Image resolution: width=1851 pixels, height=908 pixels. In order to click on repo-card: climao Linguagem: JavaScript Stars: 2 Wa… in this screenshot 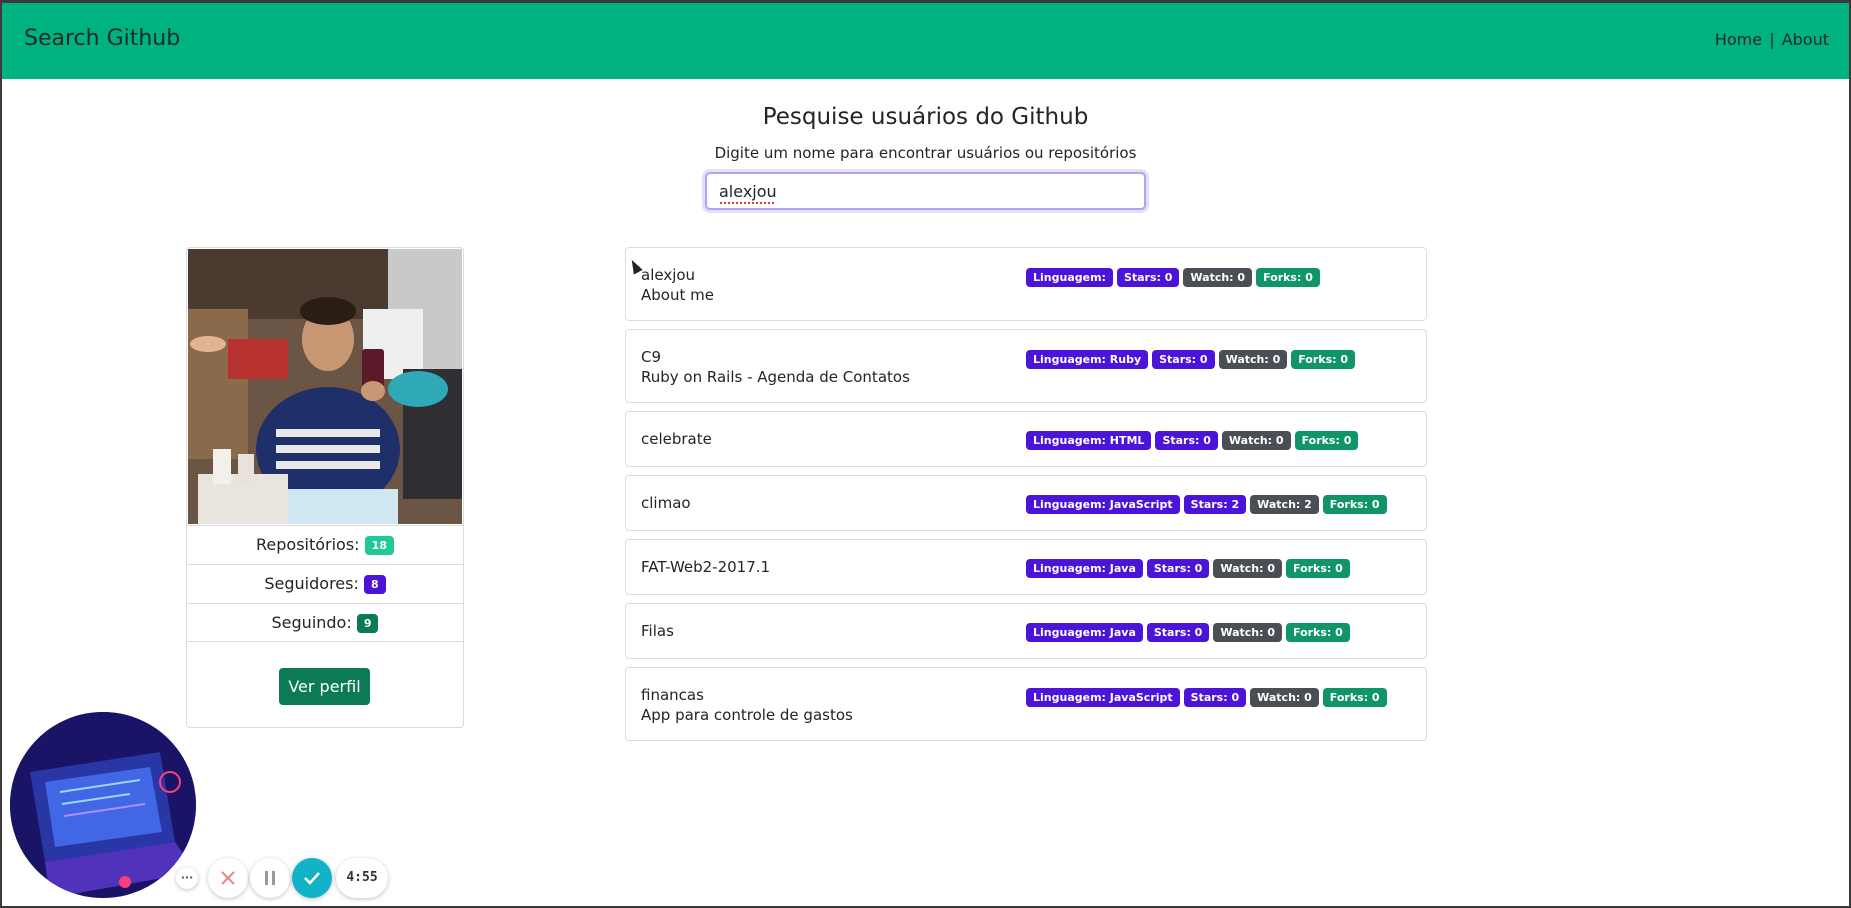, I will do `click(1026, 503)`.